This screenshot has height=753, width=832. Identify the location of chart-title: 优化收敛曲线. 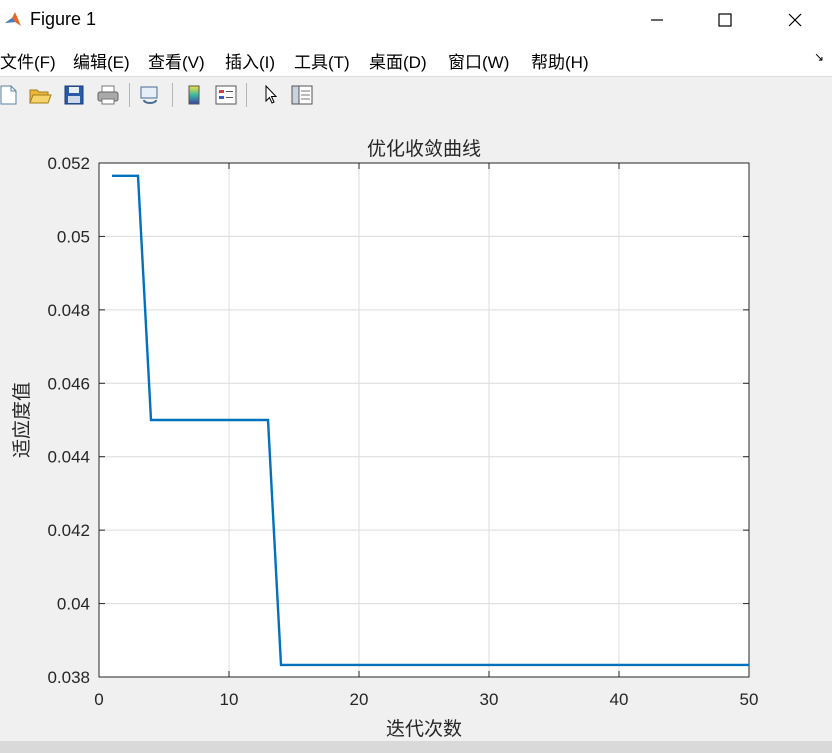
(424, 149).